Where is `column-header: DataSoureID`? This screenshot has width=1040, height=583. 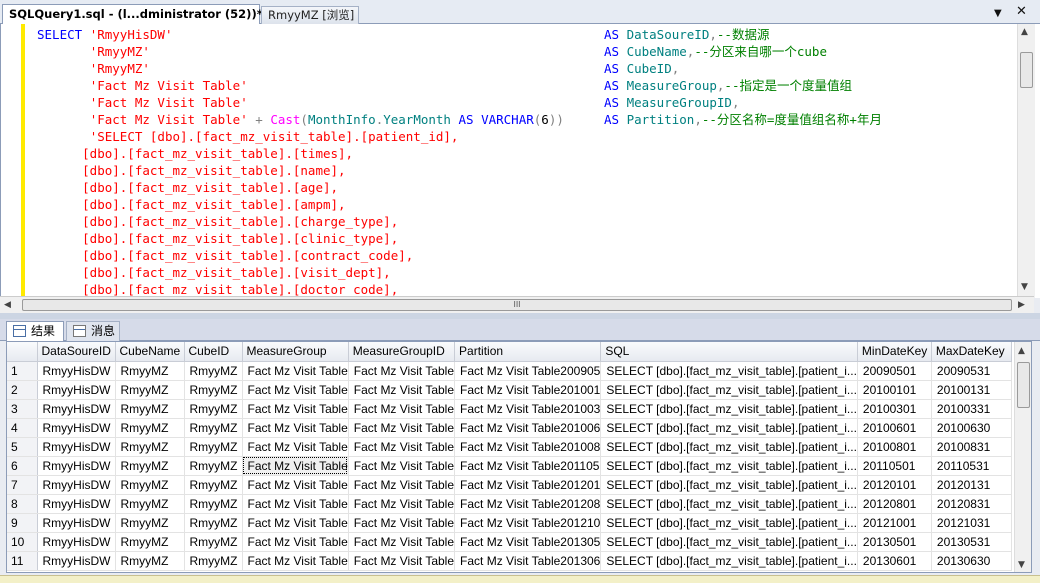
column-header: DataSoureID is located at coordinates (76, 352).